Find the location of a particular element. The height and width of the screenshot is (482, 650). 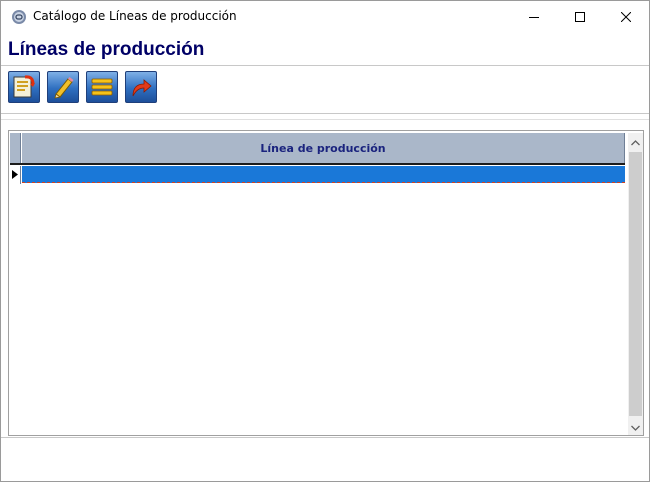

list-button is located at coordinates (102, 87).